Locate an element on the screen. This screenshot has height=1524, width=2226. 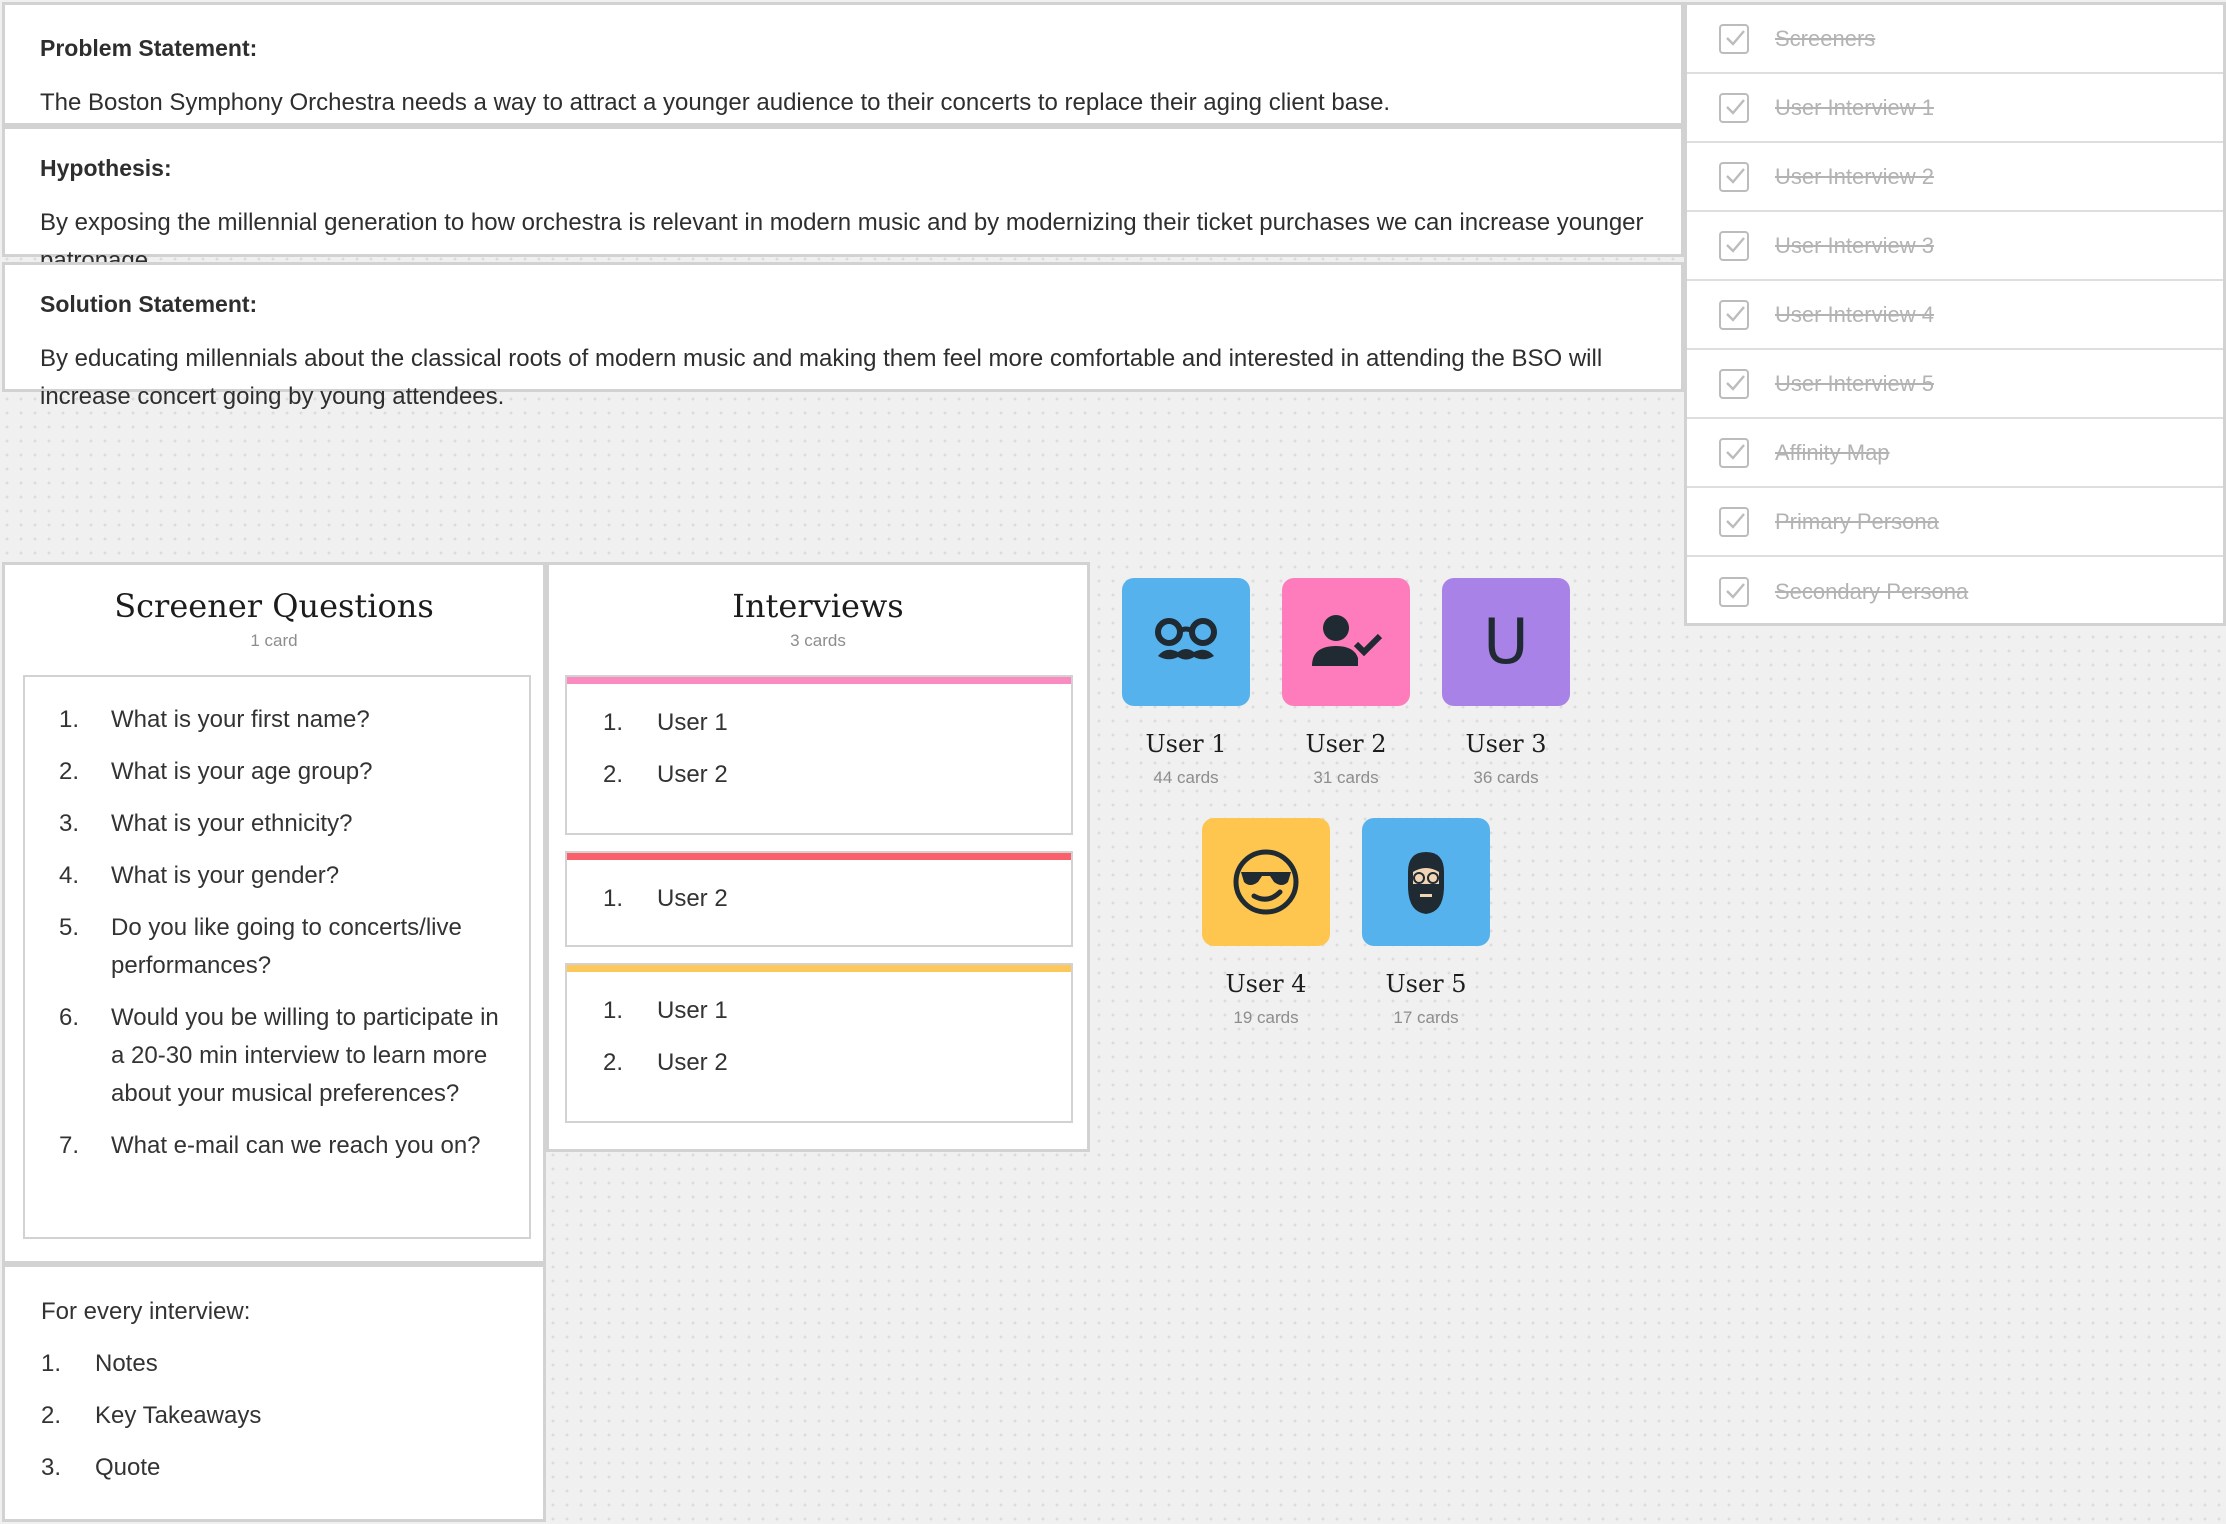
user-1-tile is located at coordinates (1186, 642).